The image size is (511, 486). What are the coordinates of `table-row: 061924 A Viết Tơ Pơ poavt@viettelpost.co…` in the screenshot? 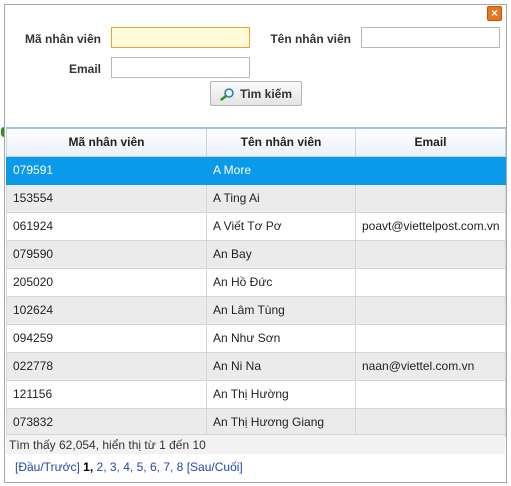 It's located at (256, 226).